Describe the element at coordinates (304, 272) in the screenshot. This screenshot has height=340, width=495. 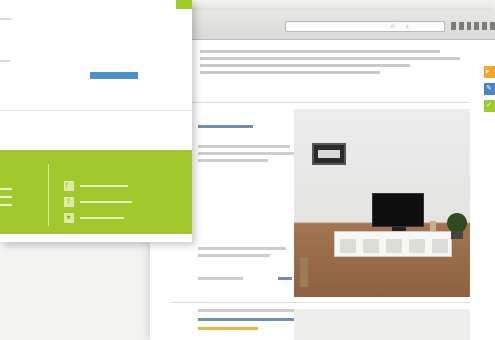
I see `stool` at that location.